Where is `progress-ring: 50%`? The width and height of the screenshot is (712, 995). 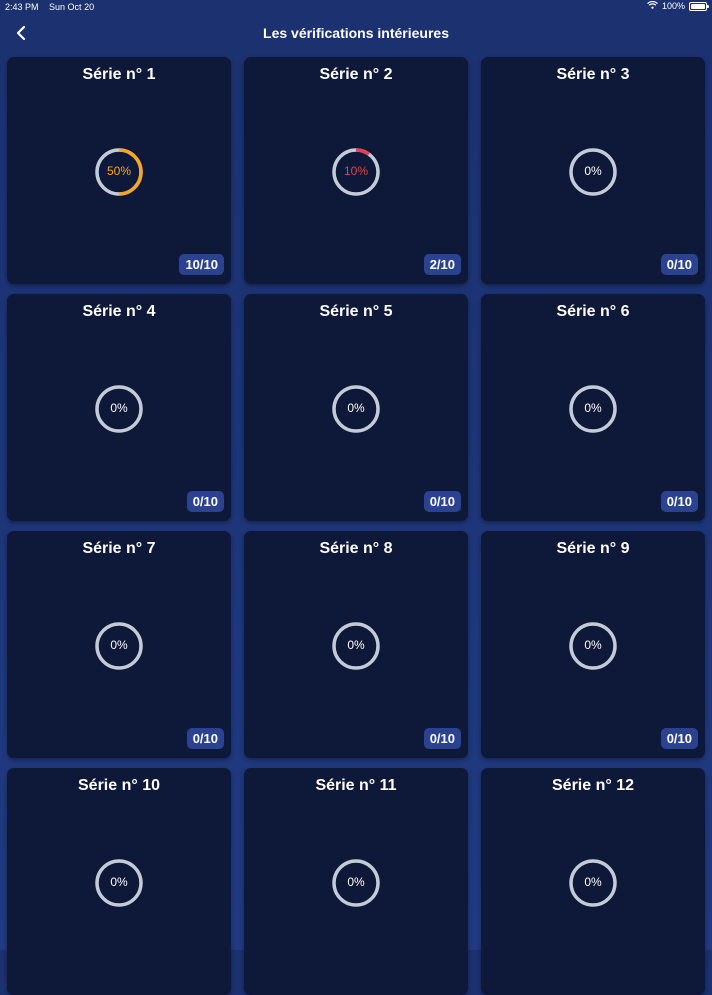 progress-ring: 50% is located at coordinates (119, 172).